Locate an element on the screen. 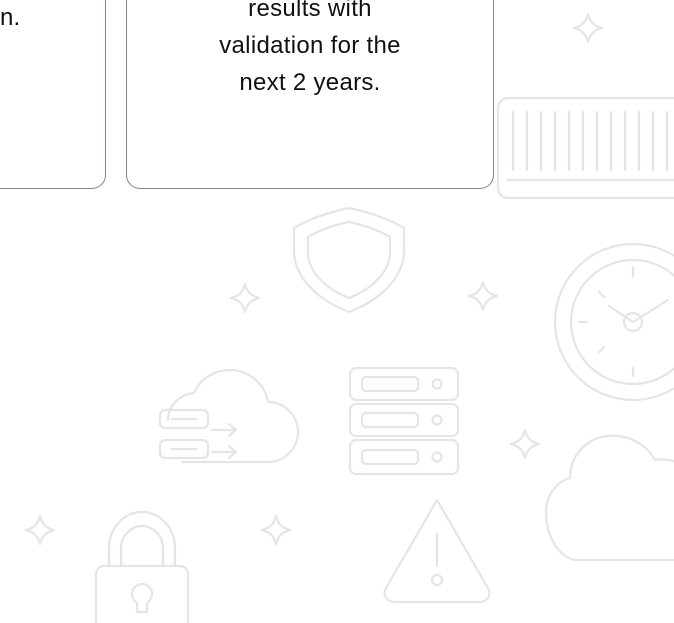 The image size is (674, 623). shield-icon is located at coordinates (349, 260).